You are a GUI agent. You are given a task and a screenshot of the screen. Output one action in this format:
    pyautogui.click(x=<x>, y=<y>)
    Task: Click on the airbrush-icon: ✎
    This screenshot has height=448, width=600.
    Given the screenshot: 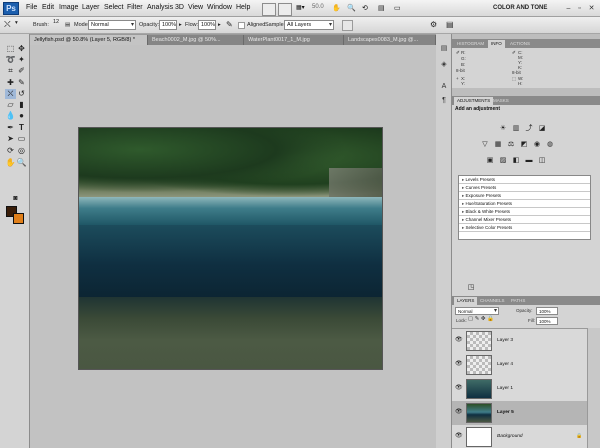 What is the action you would take?
    pyautogui.click(x=229, y=24)
    